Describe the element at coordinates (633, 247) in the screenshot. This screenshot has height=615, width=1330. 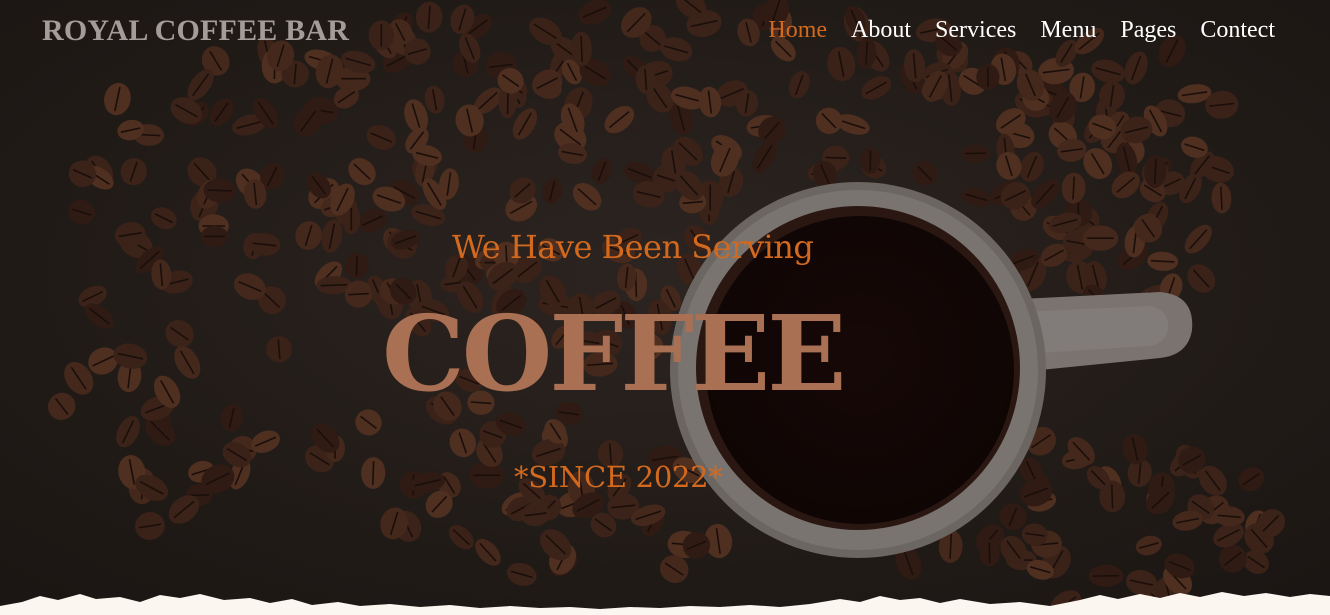
I see `hero-subtitle: We Have Been Serving` at that location.